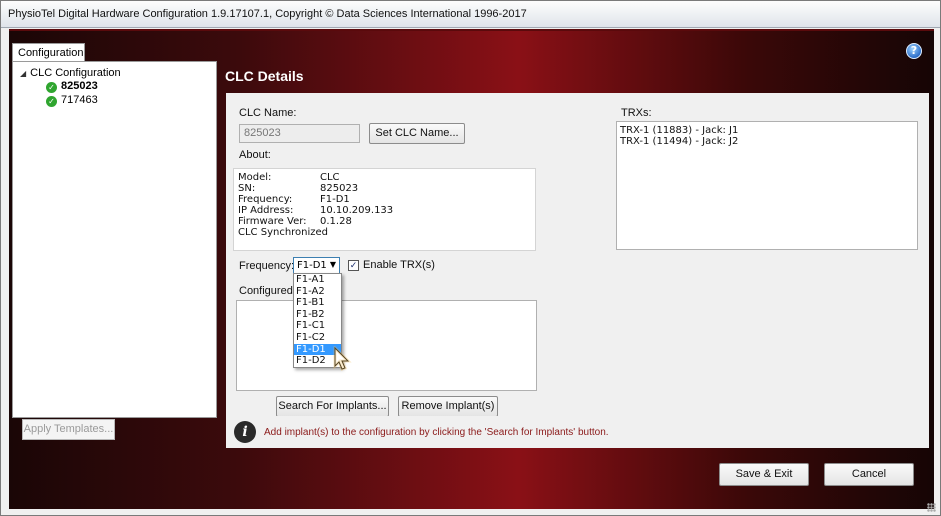  I want to click on frequency-label: Frequency:, so click(267, 266).